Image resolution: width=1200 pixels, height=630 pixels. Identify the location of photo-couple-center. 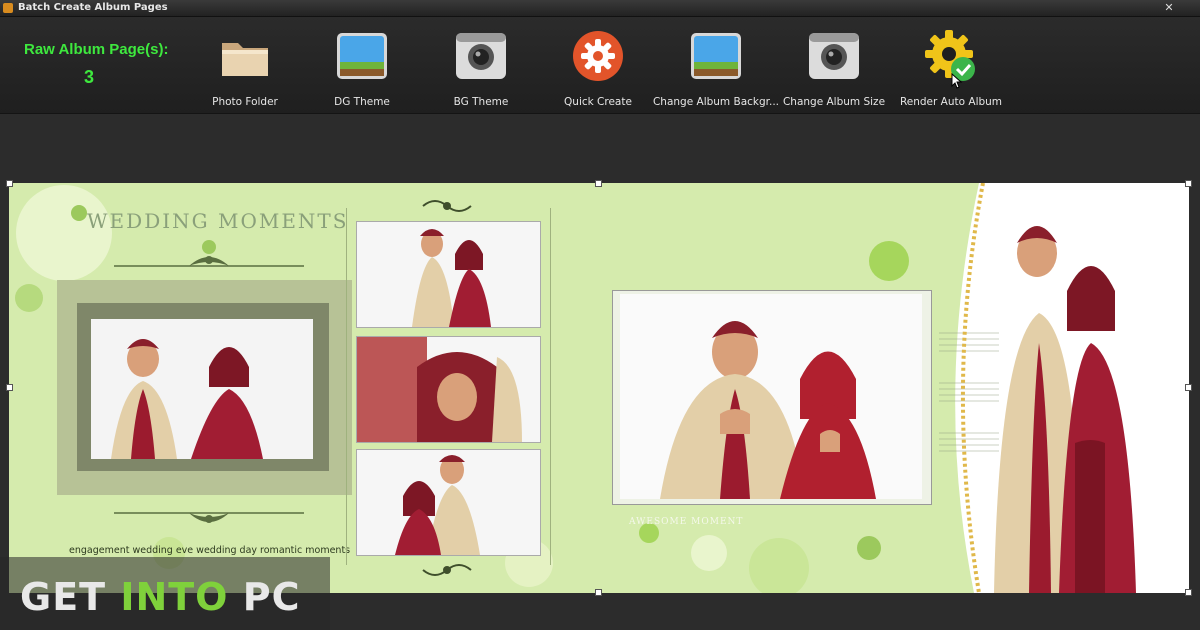
(771, 396).